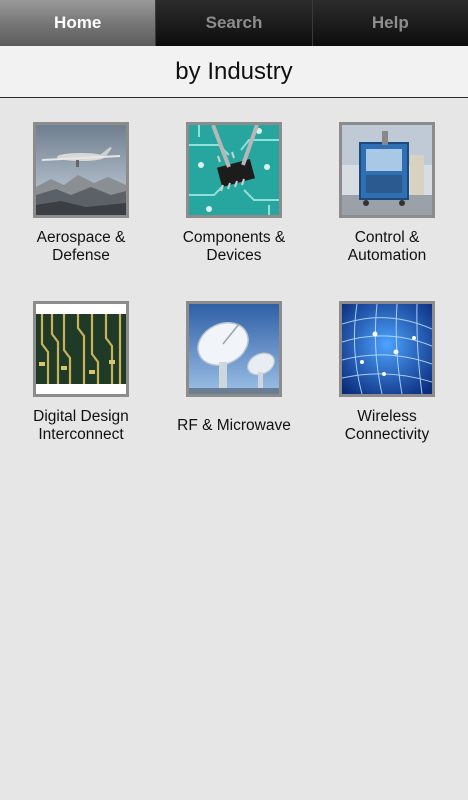  What do you see at coordinates (234, 170) in the screenshot?
I see `circuit-chip-icon` at bounding box center [234, 170].